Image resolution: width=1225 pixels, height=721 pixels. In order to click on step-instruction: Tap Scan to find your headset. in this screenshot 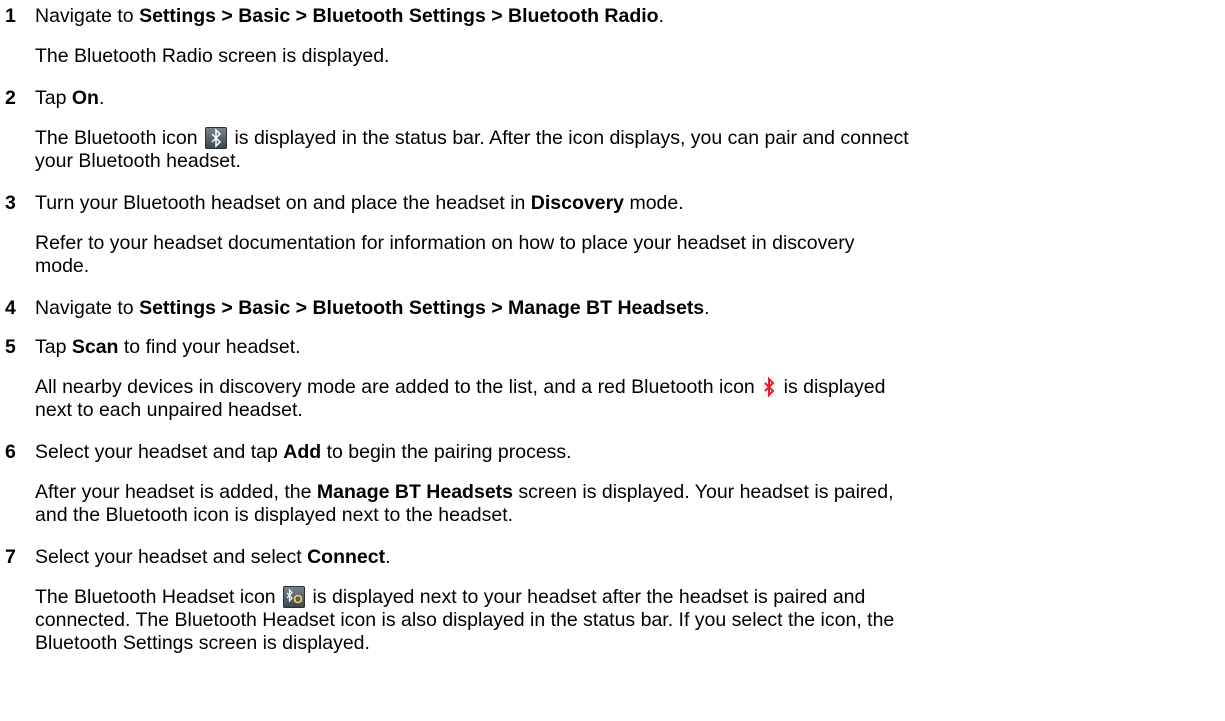, I will do `click(168, 347)`.